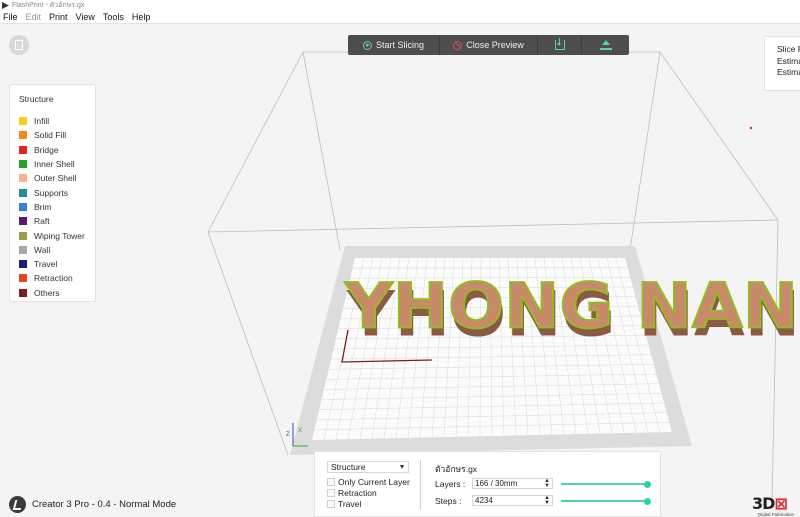 This screenshot has width=800, height=517. I want to click on legend-title: Structure, so click(36, 99).